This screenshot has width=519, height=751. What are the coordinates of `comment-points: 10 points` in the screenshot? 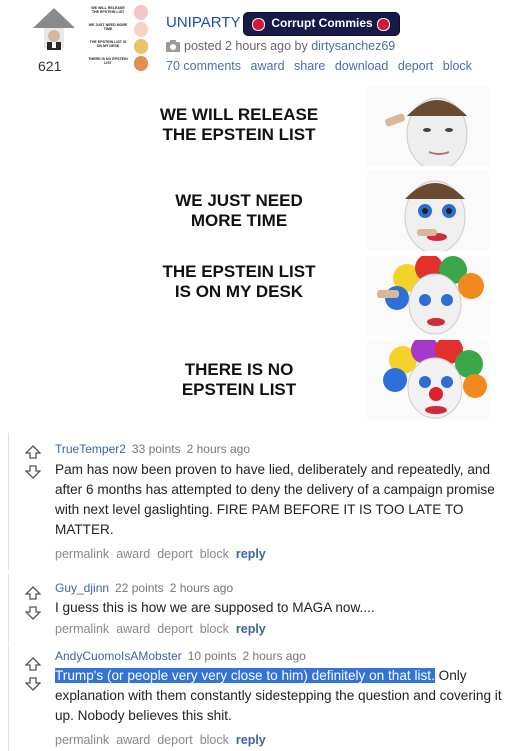 It's located at (212, 656).